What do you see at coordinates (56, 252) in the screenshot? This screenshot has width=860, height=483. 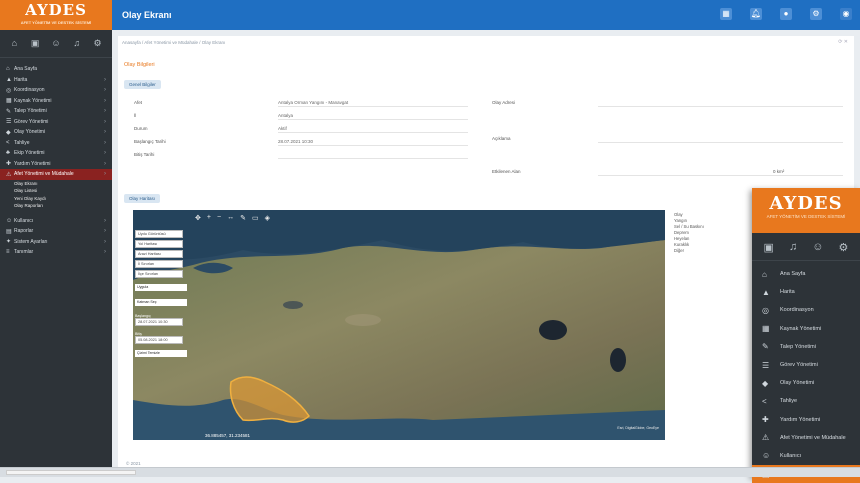 I see `sidebar-item: ≡ Tanımlar ›` at bounding box center [56, 252].